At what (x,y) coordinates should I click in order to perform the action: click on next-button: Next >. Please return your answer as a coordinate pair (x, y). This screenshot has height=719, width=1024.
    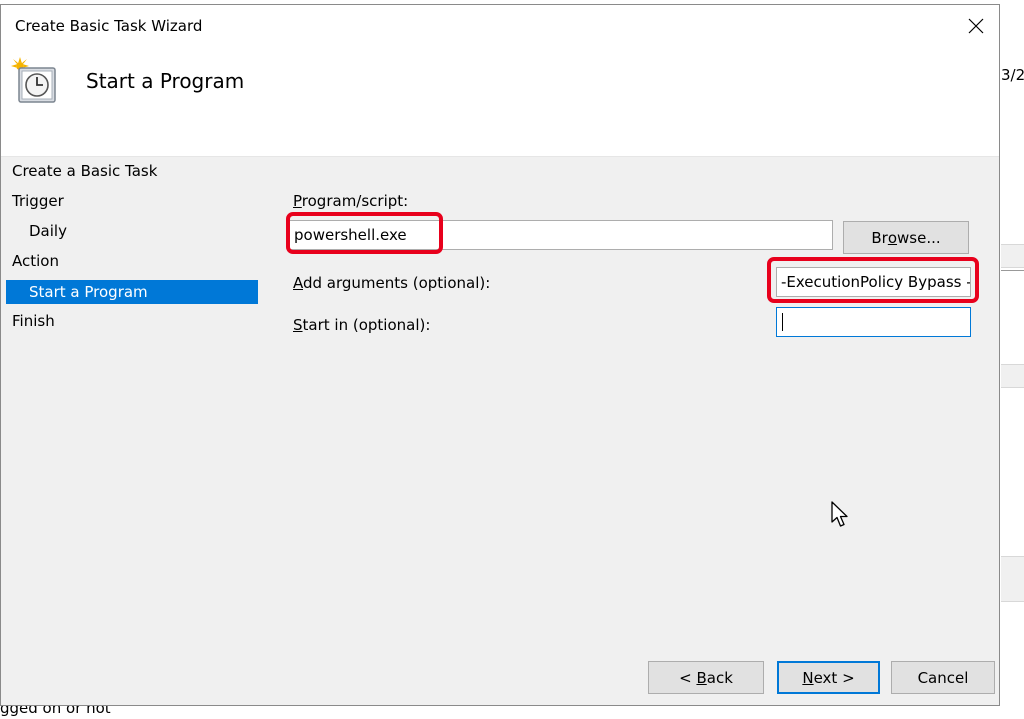
    Looking at the image, I should click on (828, 677).